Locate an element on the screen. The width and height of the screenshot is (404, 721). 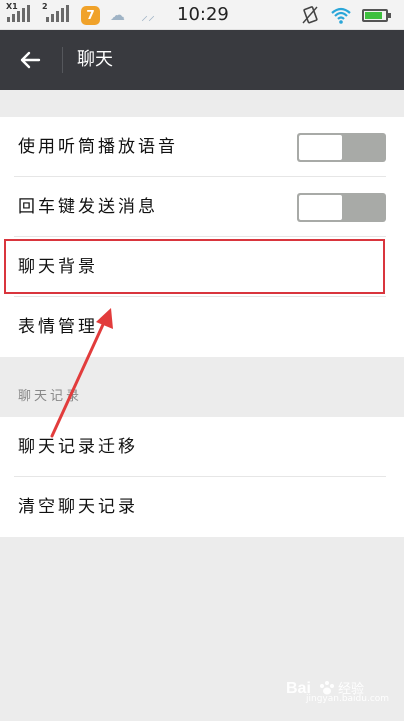
setting-label: 清空聊天记录 is located at coordinates (78, 507).